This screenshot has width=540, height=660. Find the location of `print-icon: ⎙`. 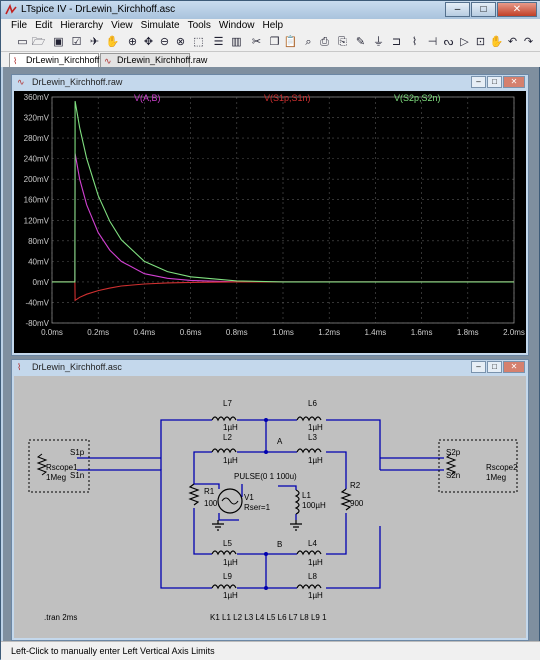

print-icon: ⎙ is located at coordinates (324, 42).